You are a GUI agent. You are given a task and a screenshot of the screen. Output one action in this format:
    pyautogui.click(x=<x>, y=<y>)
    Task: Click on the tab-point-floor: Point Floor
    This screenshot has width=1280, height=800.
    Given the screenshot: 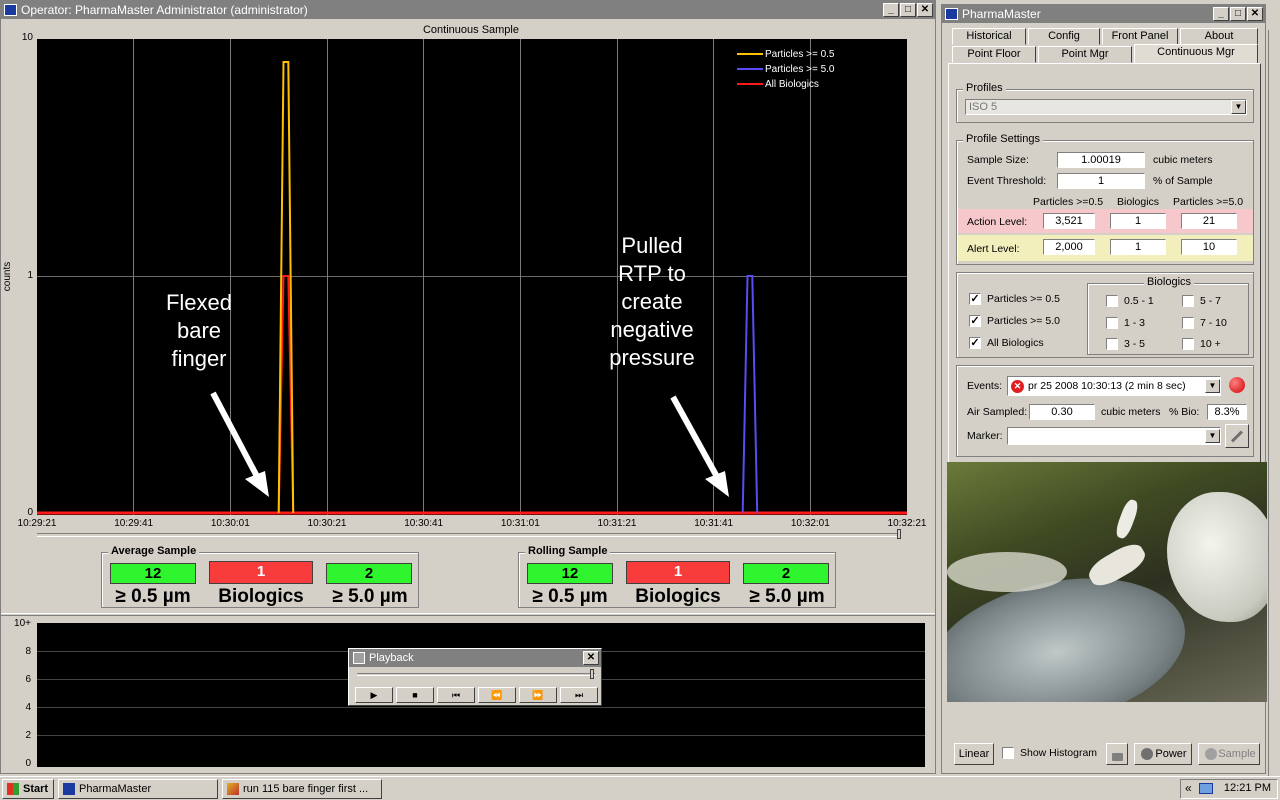 What is the action you would take?
    pyautogui.click(x=994, y=54)
    